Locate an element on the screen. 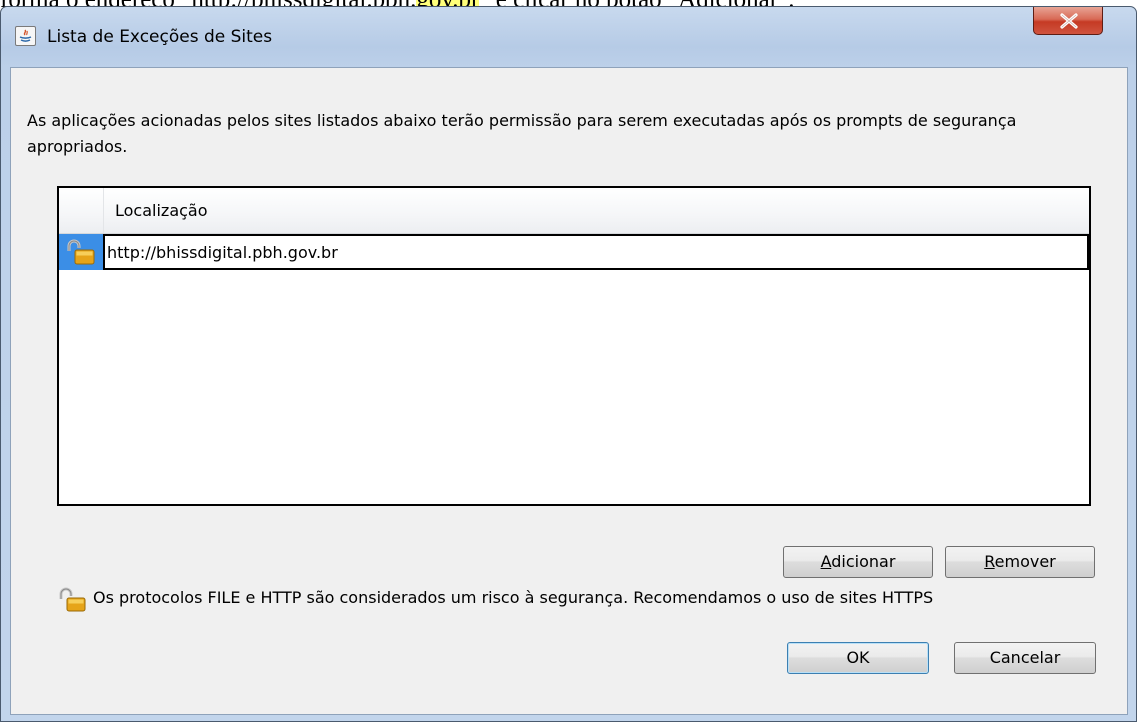 Image resolution: width=1137 pixels, height=724 pixels. site-url-input is located at coordinates (596, 252).